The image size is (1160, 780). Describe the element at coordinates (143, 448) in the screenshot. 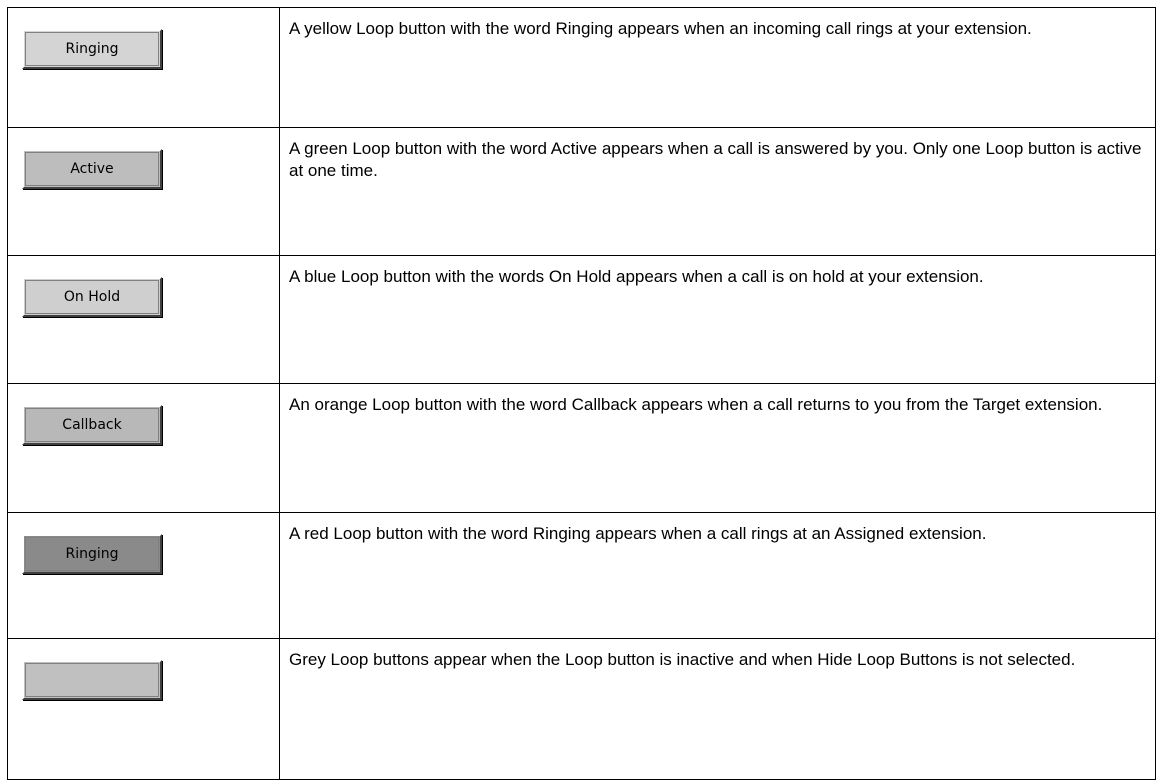

I see `button-cell: Callback` at that location.